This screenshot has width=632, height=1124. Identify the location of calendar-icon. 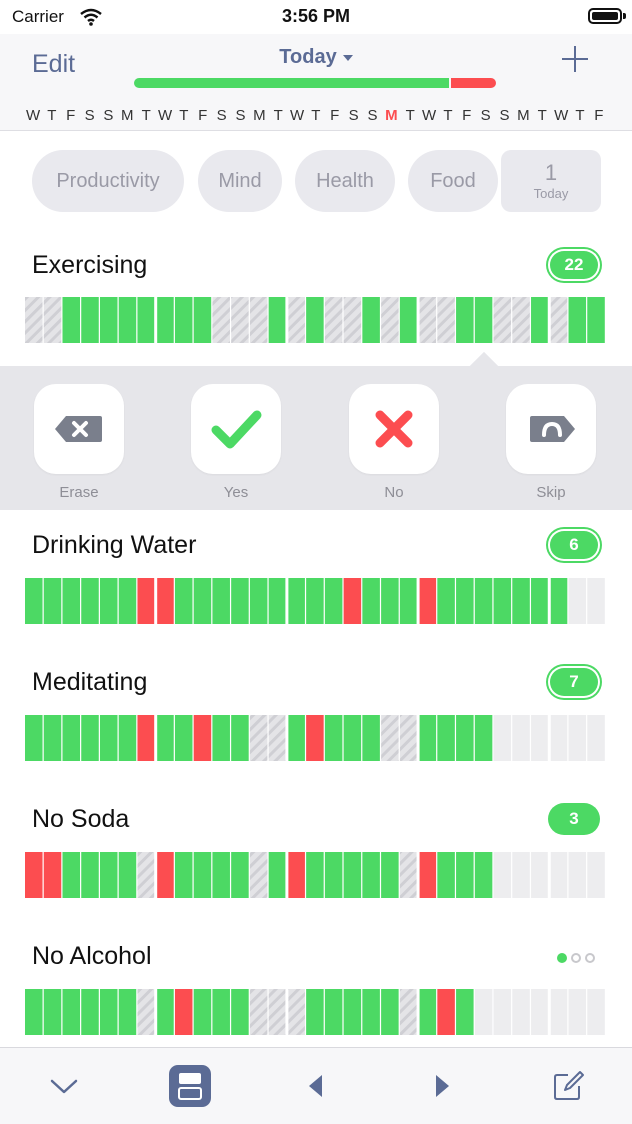
(190, 1086).